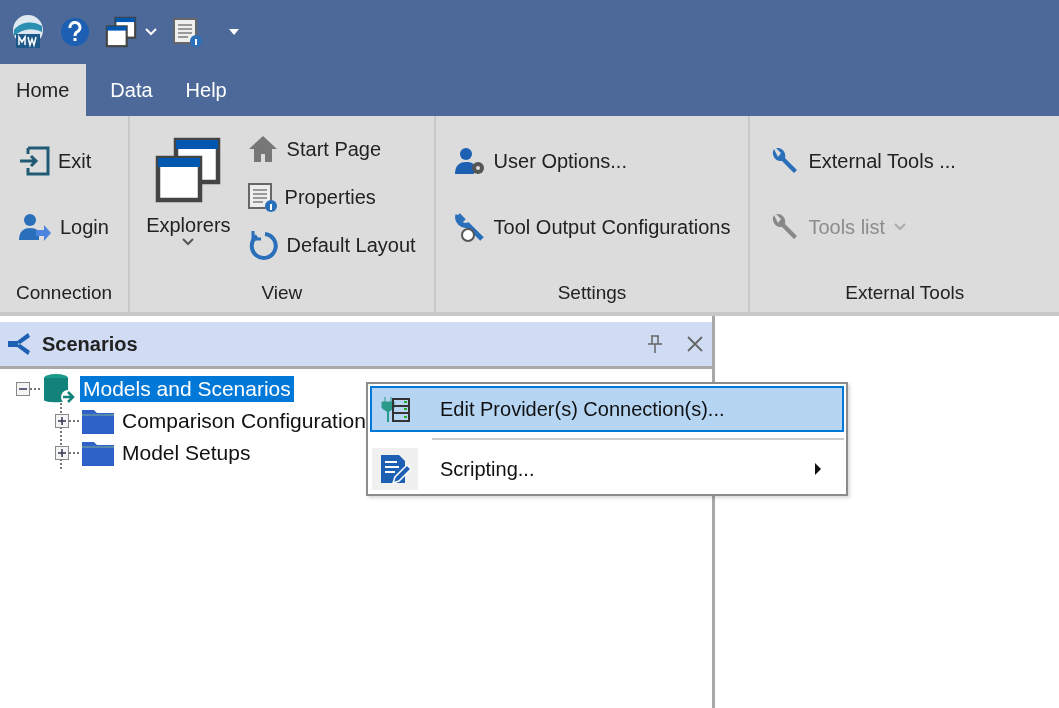  I want to click on help-icon, so click(75, 32).